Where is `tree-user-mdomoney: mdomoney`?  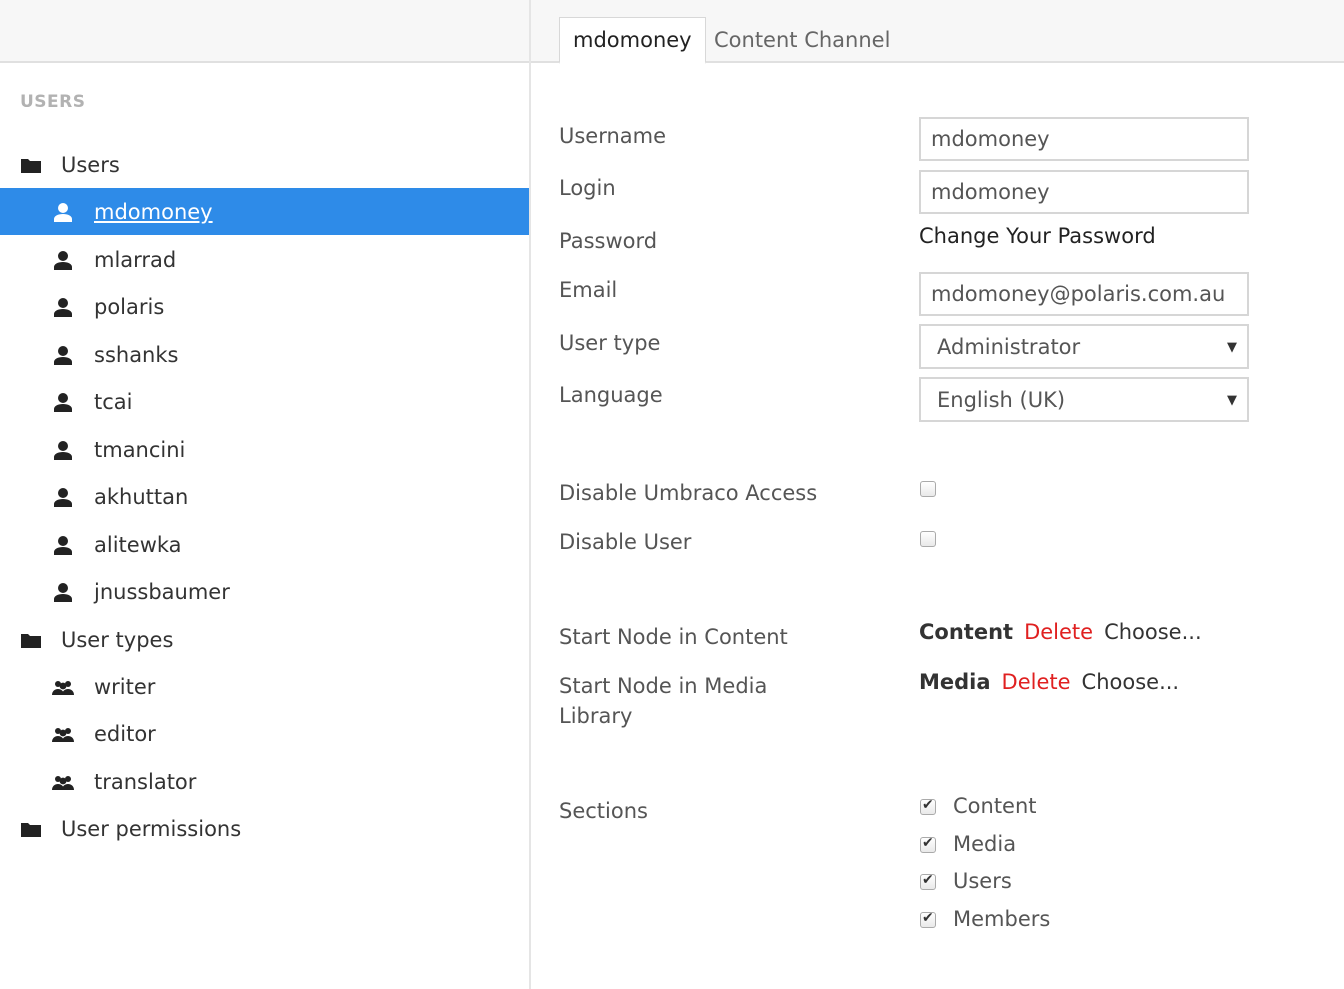
tree-user-mdomoney: mdomoney is located at coordinates (264, 211).